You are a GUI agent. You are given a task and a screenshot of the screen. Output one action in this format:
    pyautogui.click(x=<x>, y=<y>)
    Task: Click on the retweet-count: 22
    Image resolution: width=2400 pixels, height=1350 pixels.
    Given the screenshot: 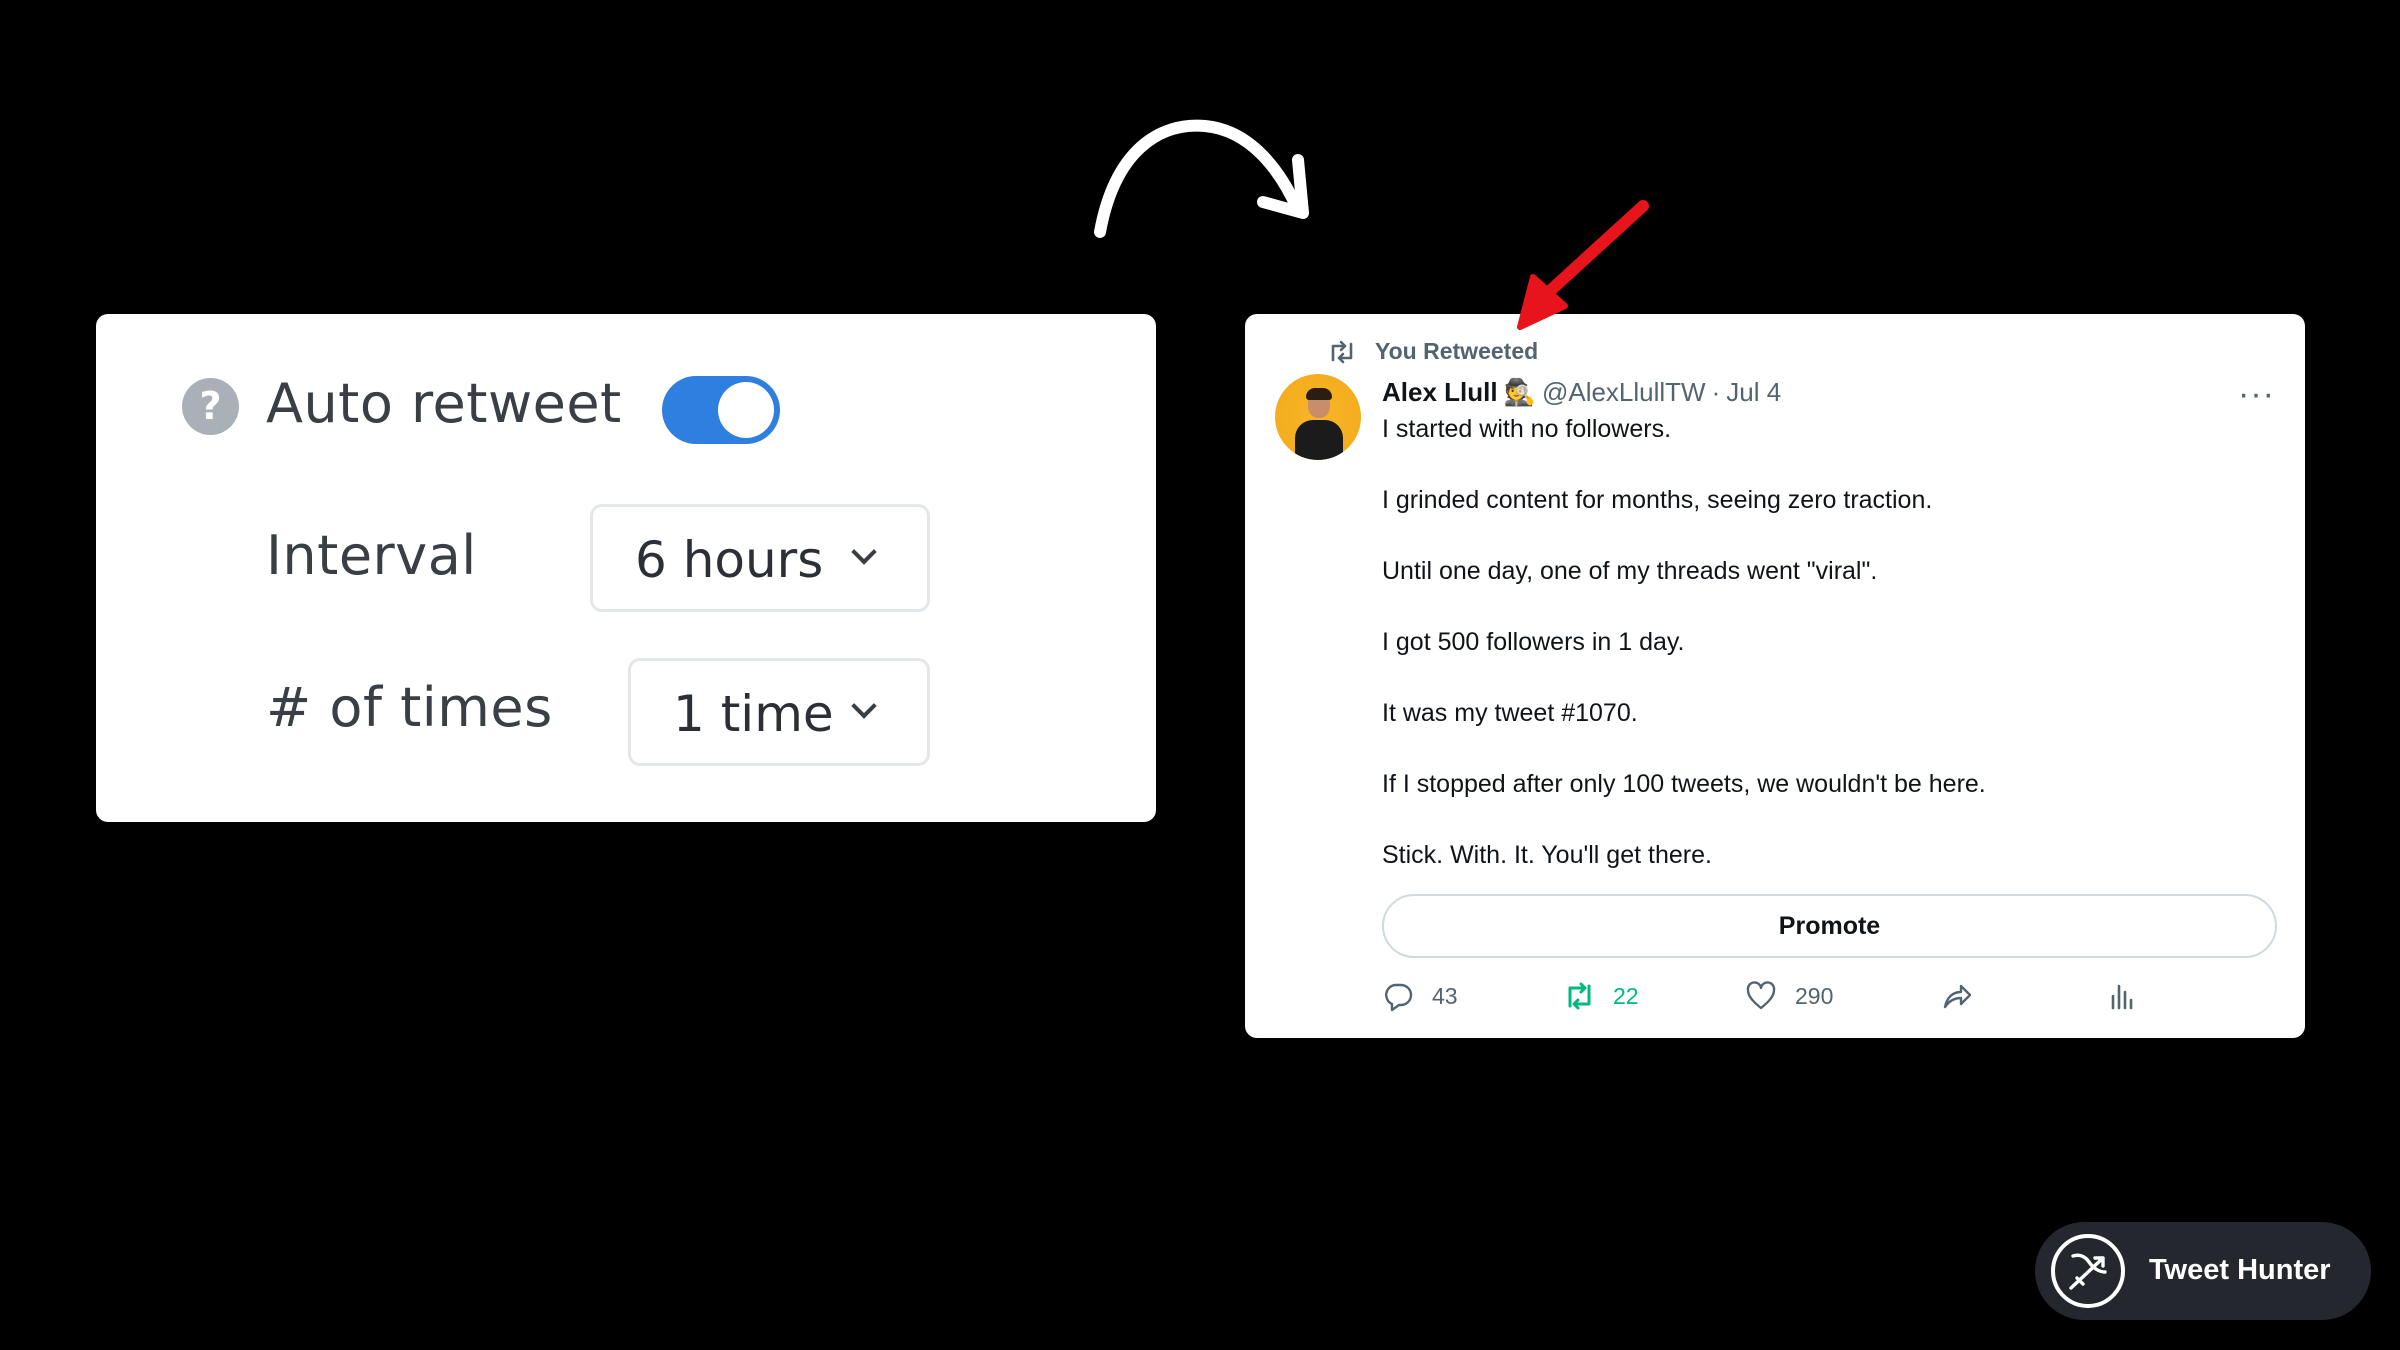 What is the action you would take?
    pyautogui.click(x=1626, y=995)
    